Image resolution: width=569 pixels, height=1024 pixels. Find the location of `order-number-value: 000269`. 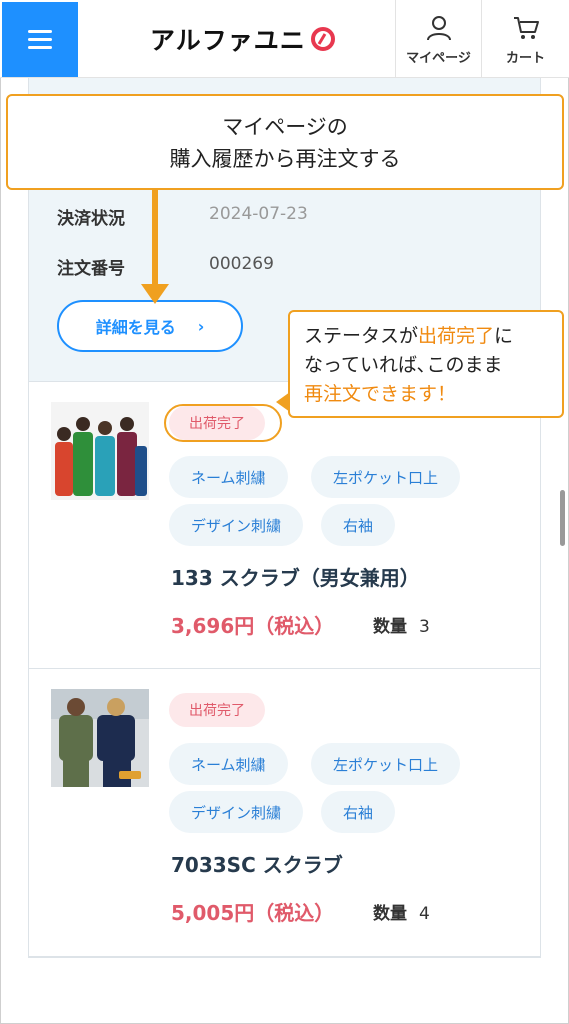

order-number-value: 000269 is located at coordinates (241, 264).